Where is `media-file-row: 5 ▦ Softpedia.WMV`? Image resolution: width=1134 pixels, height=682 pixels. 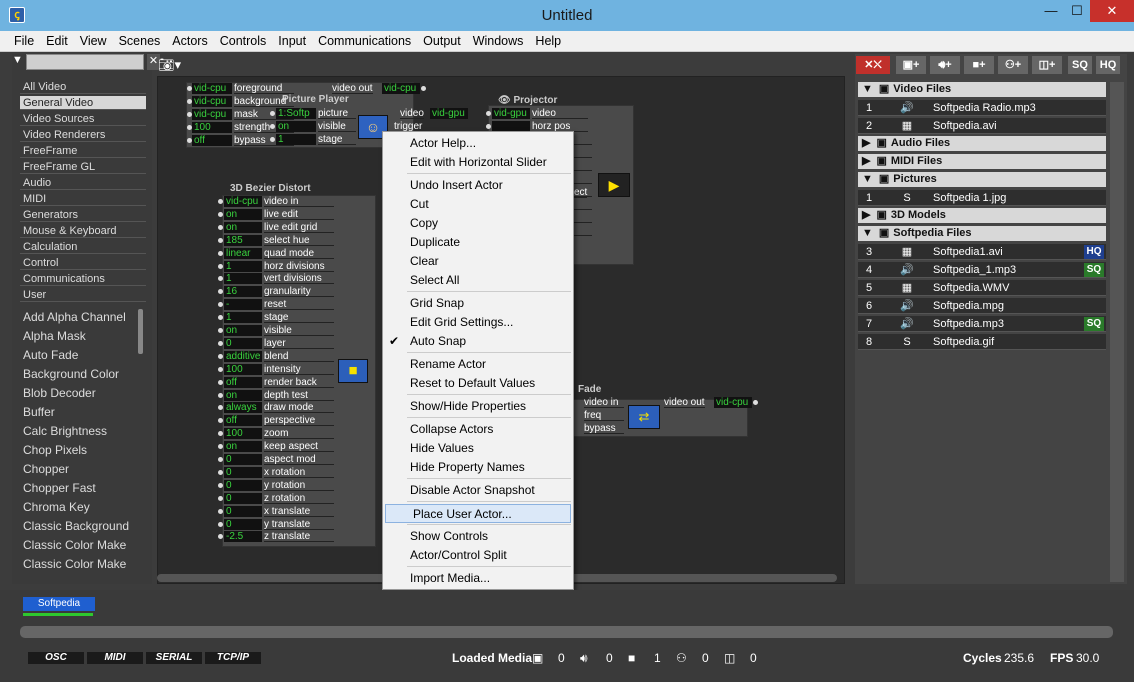 media-file-row: 5 ▦ Softpedia.WMV is located at coordinates (982, 288).